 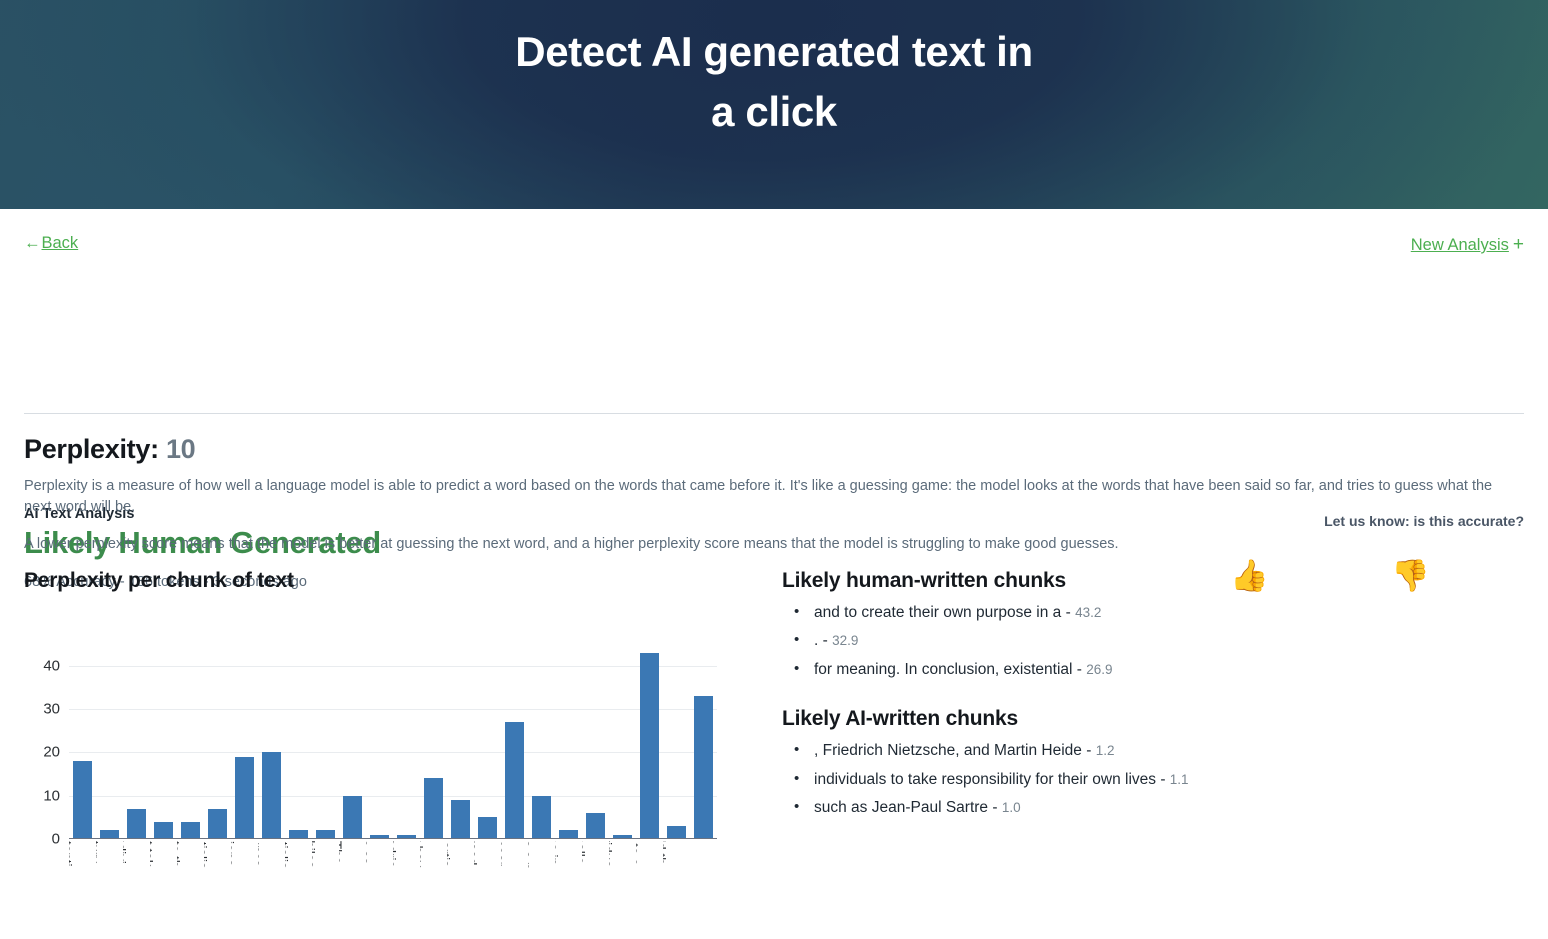 What do you see at coordinates (395, 854) in the screenshot?
I see `chart-x-tick-label: , Friedric` at bounding box center [395, 854].